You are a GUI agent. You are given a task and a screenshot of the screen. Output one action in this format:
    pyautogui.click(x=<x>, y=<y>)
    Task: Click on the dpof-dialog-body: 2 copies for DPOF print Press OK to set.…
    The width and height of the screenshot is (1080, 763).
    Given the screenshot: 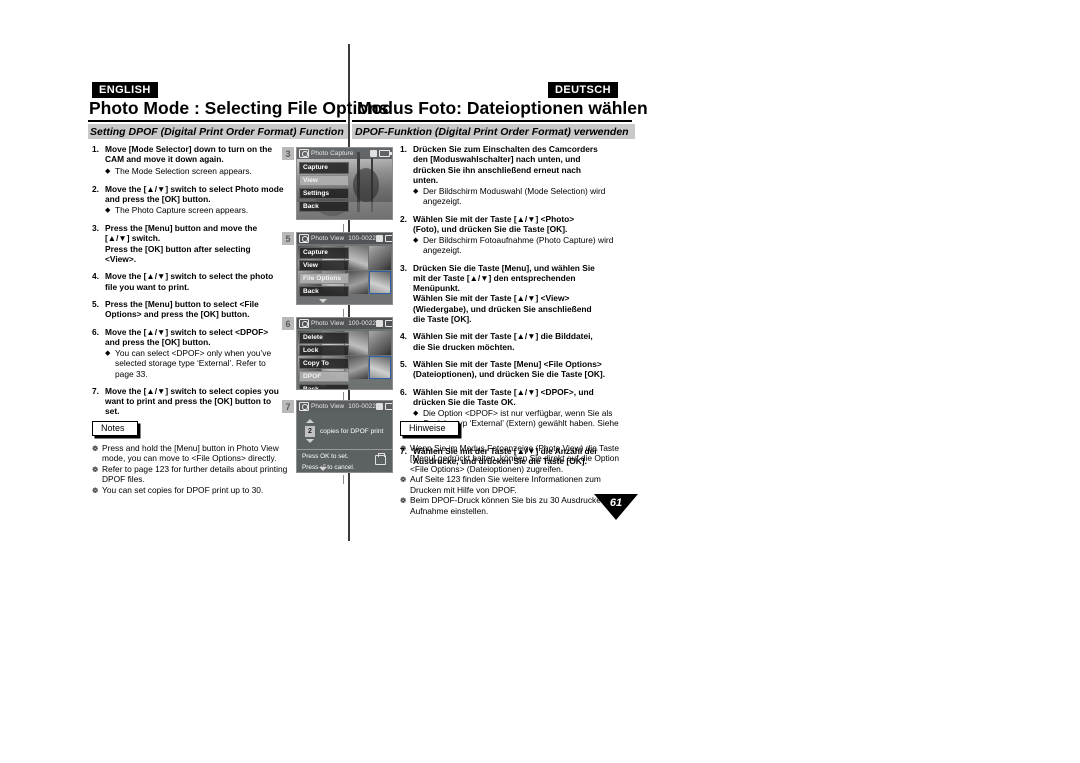 What is the action you would take?
    pyautogui.click(x=344, y=442)
    